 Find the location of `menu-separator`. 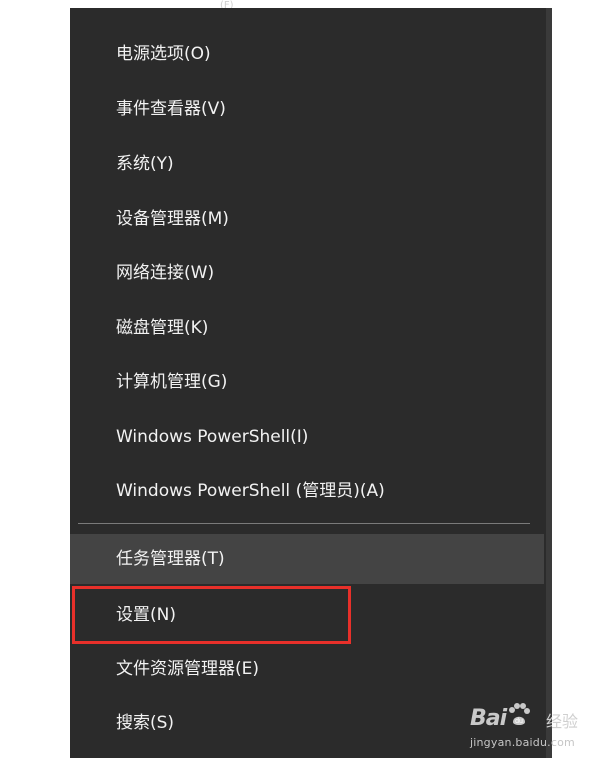

menu-separator is located at coordinates (304, 523).